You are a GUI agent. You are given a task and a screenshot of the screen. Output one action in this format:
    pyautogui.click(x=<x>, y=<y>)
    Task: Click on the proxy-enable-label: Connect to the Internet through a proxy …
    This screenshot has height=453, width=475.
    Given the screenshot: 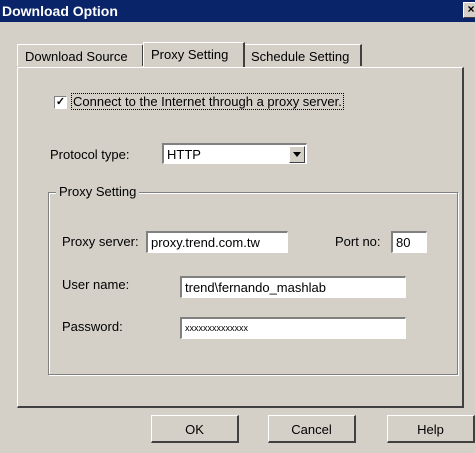 What is the action you would take?
    pyautogui.click(x=207, y=101)
    